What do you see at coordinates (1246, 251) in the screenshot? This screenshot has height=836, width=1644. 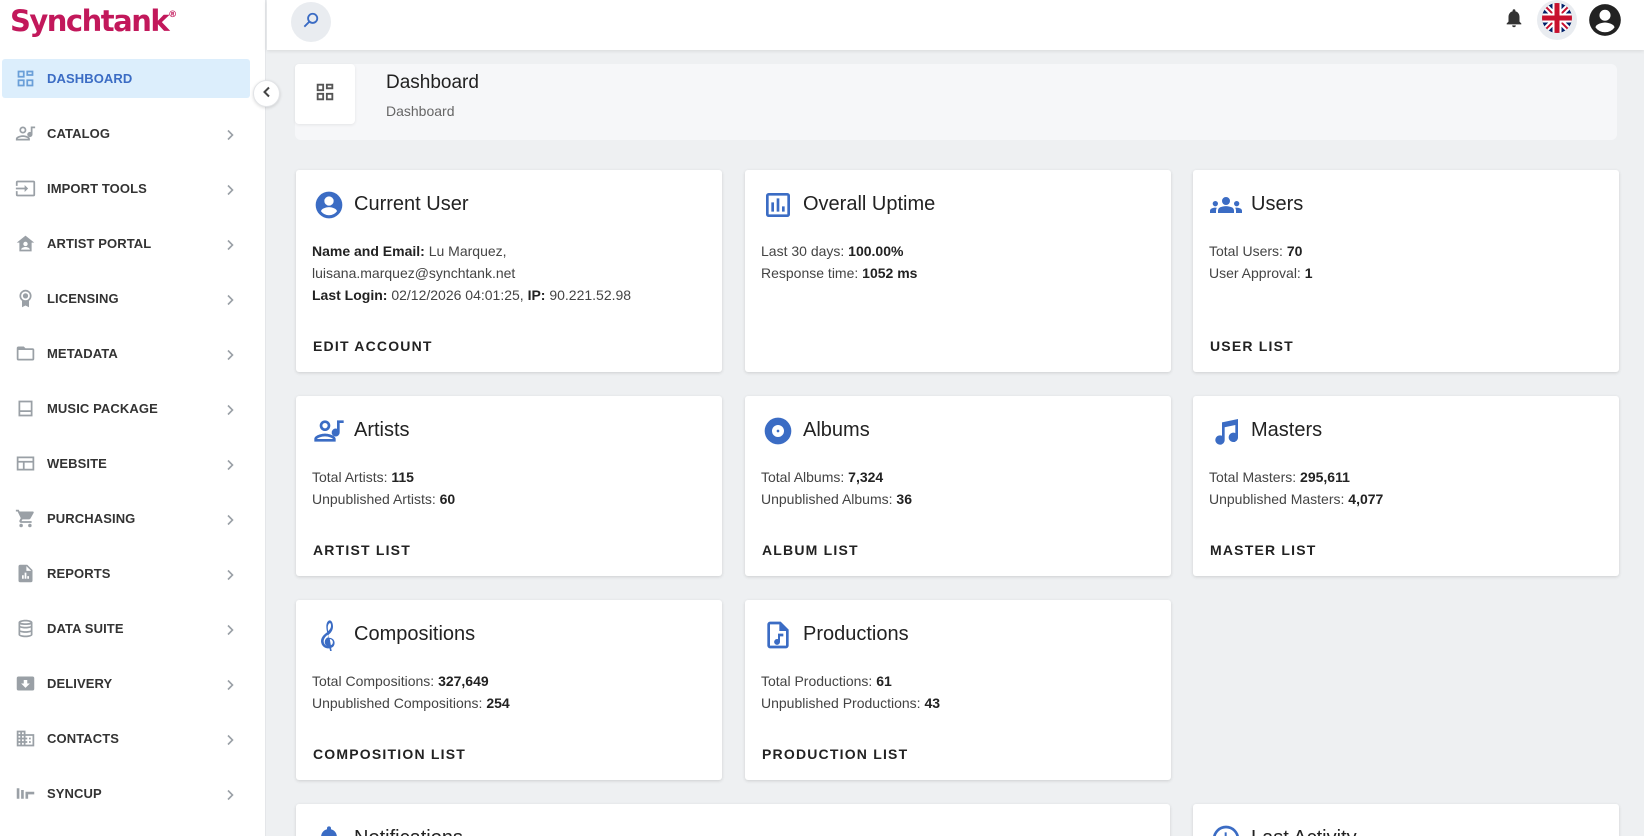 I see `total-users-label: Total Users:` at bounding box center [1246, 251].